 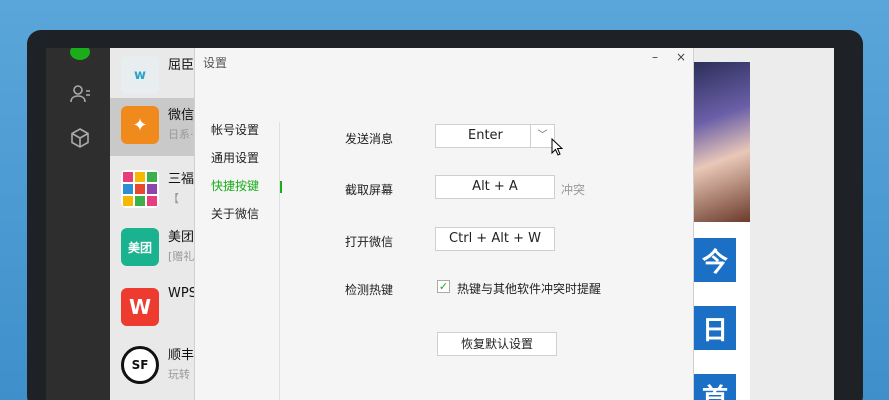 I want to click on chat-name: 顺丰, so click(x=181, y=355).